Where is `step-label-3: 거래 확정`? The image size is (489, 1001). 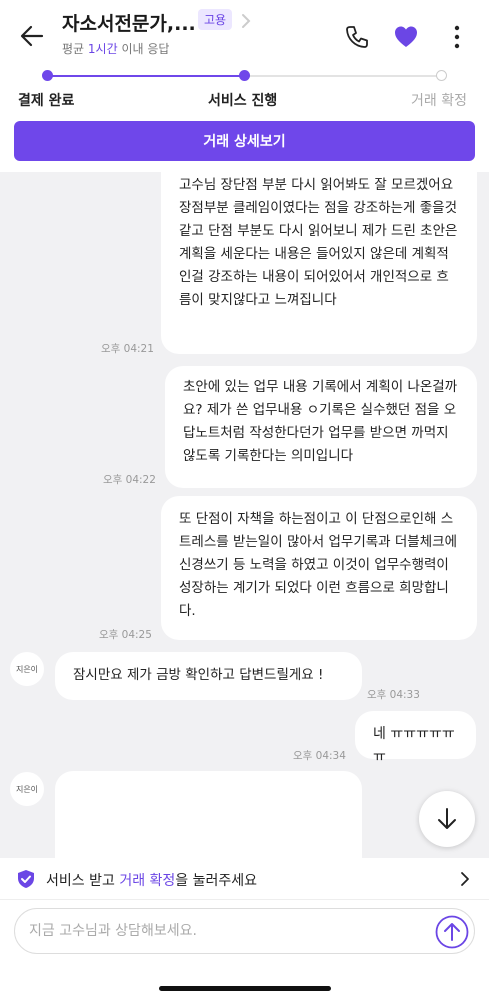
step-label-3: 거래 확정 is located at coordinates (439, 101).